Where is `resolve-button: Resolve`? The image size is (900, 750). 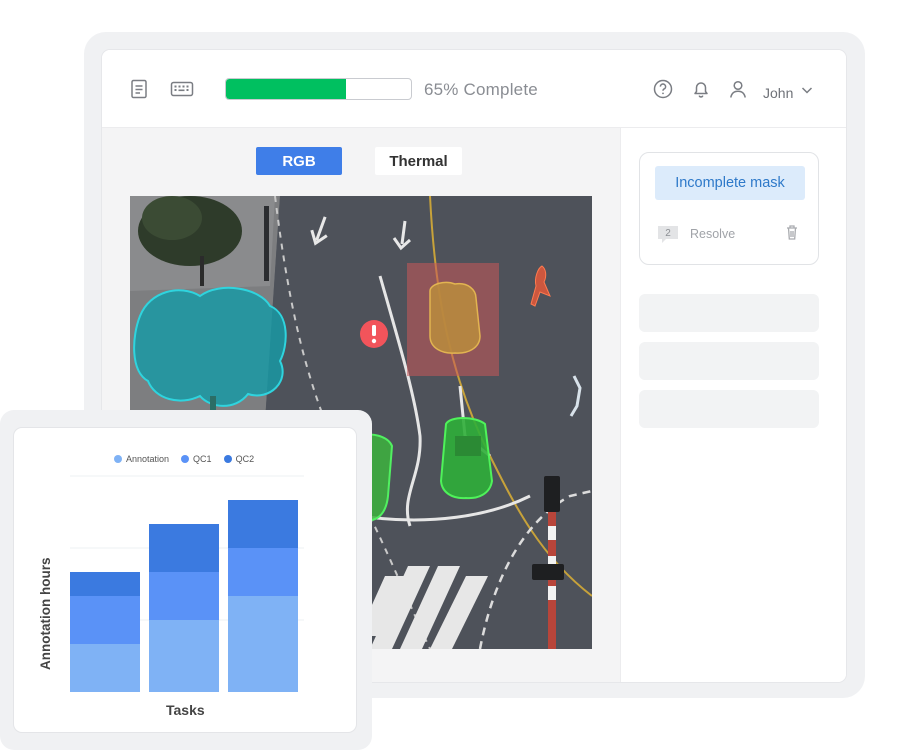
resolve-button: Resolve is located at coordinates (712, 234).